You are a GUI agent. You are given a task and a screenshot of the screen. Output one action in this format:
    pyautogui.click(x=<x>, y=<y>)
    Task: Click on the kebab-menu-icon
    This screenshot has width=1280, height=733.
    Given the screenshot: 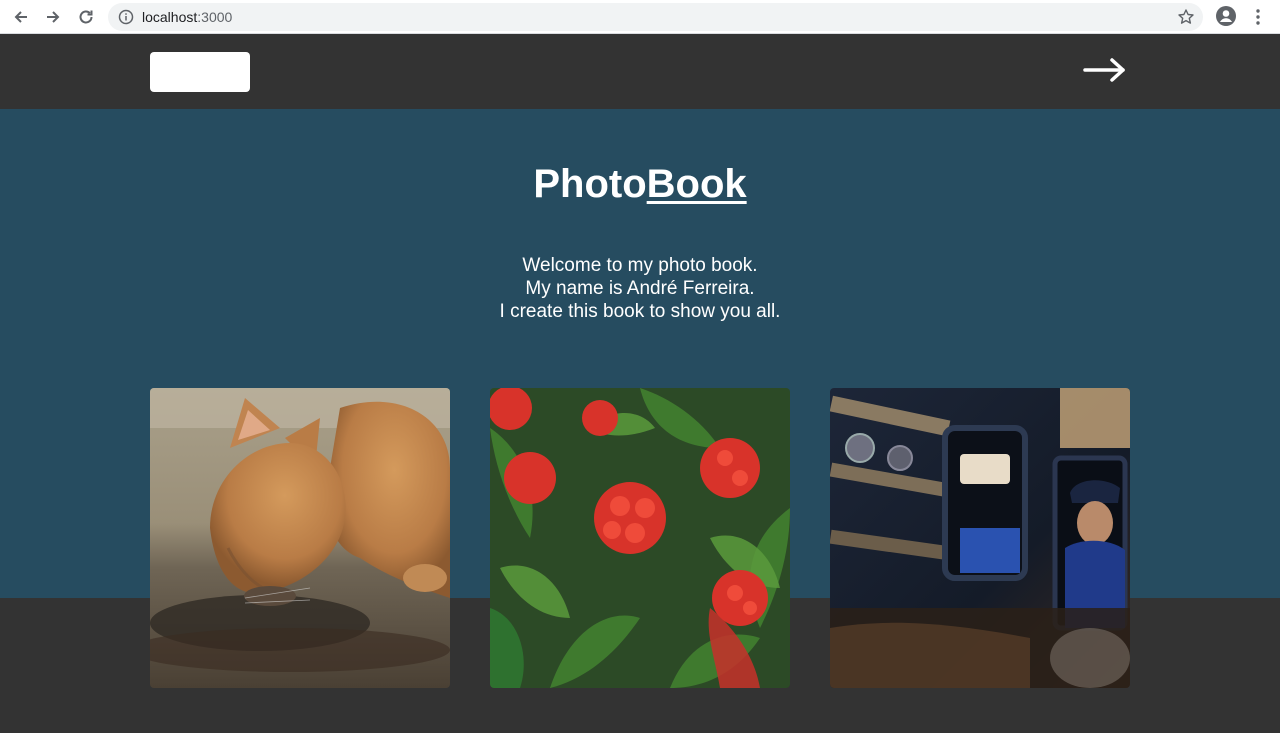 What is the action you would take?
    pyautogui.click(x=1258, y=17)
    